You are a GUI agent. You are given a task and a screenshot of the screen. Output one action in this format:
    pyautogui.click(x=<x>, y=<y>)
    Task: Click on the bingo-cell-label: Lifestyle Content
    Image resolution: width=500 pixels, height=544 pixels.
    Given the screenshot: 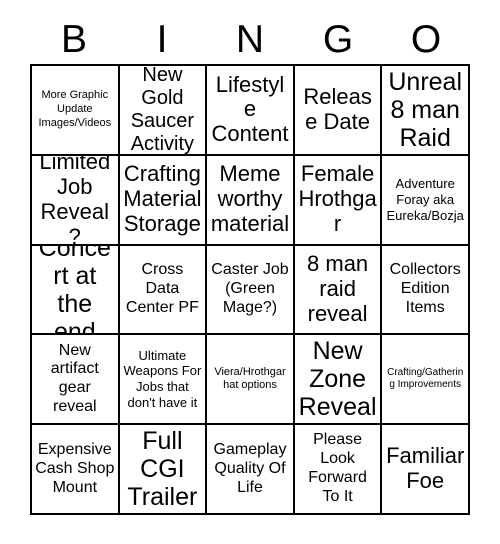 What is the action you would take?
    pyautogui.click(x=250, y=109)
    